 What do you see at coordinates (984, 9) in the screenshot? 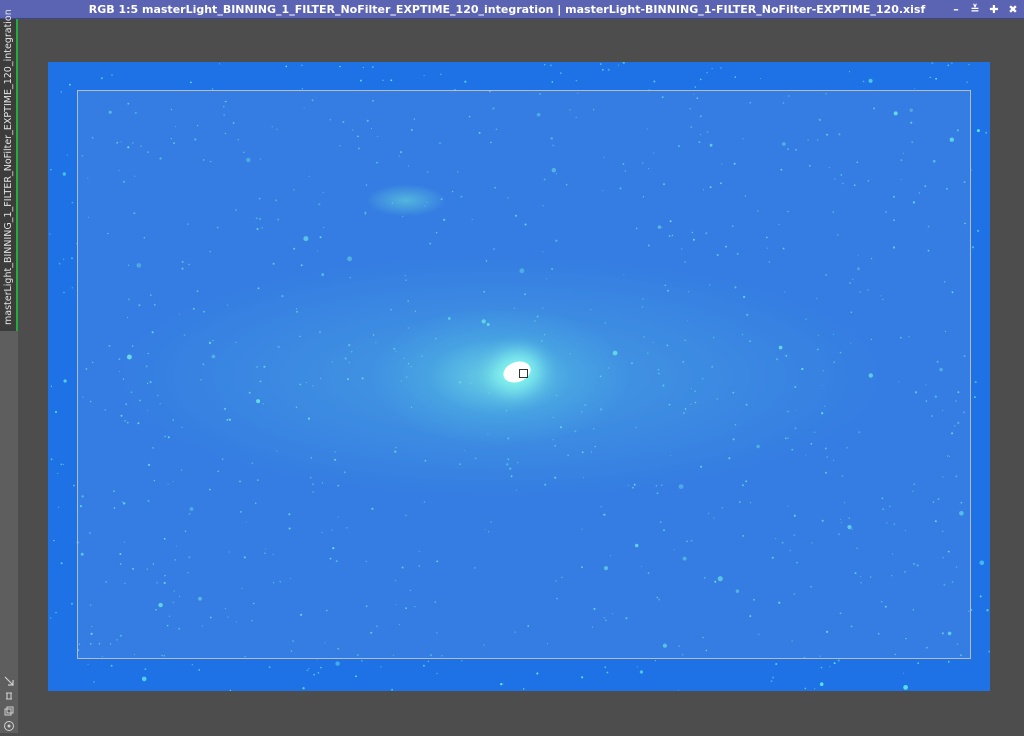
I see `window-controls: – ≚ ✚ ✖` at bounding box center [984, 9].